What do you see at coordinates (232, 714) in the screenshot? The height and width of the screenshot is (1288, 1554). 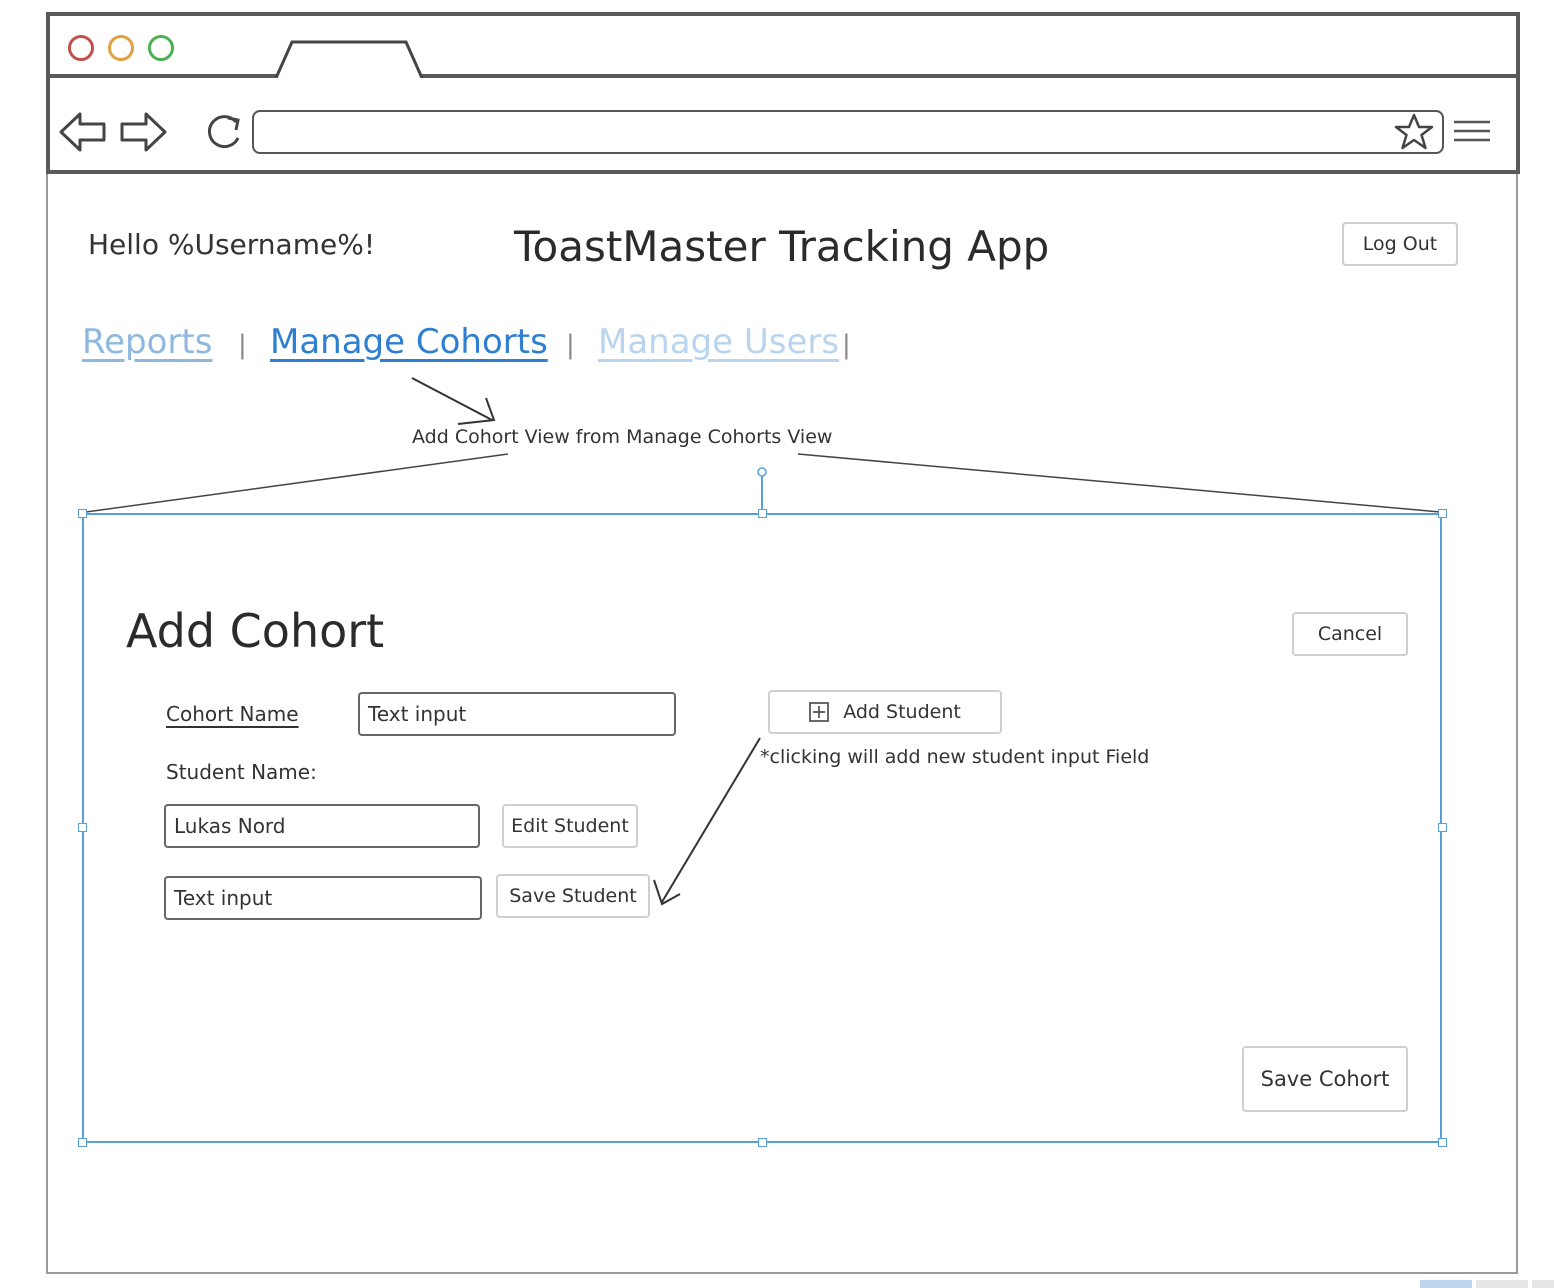 I see `cohort-name-label: Cohort Name` at bounding box center [232, 714].